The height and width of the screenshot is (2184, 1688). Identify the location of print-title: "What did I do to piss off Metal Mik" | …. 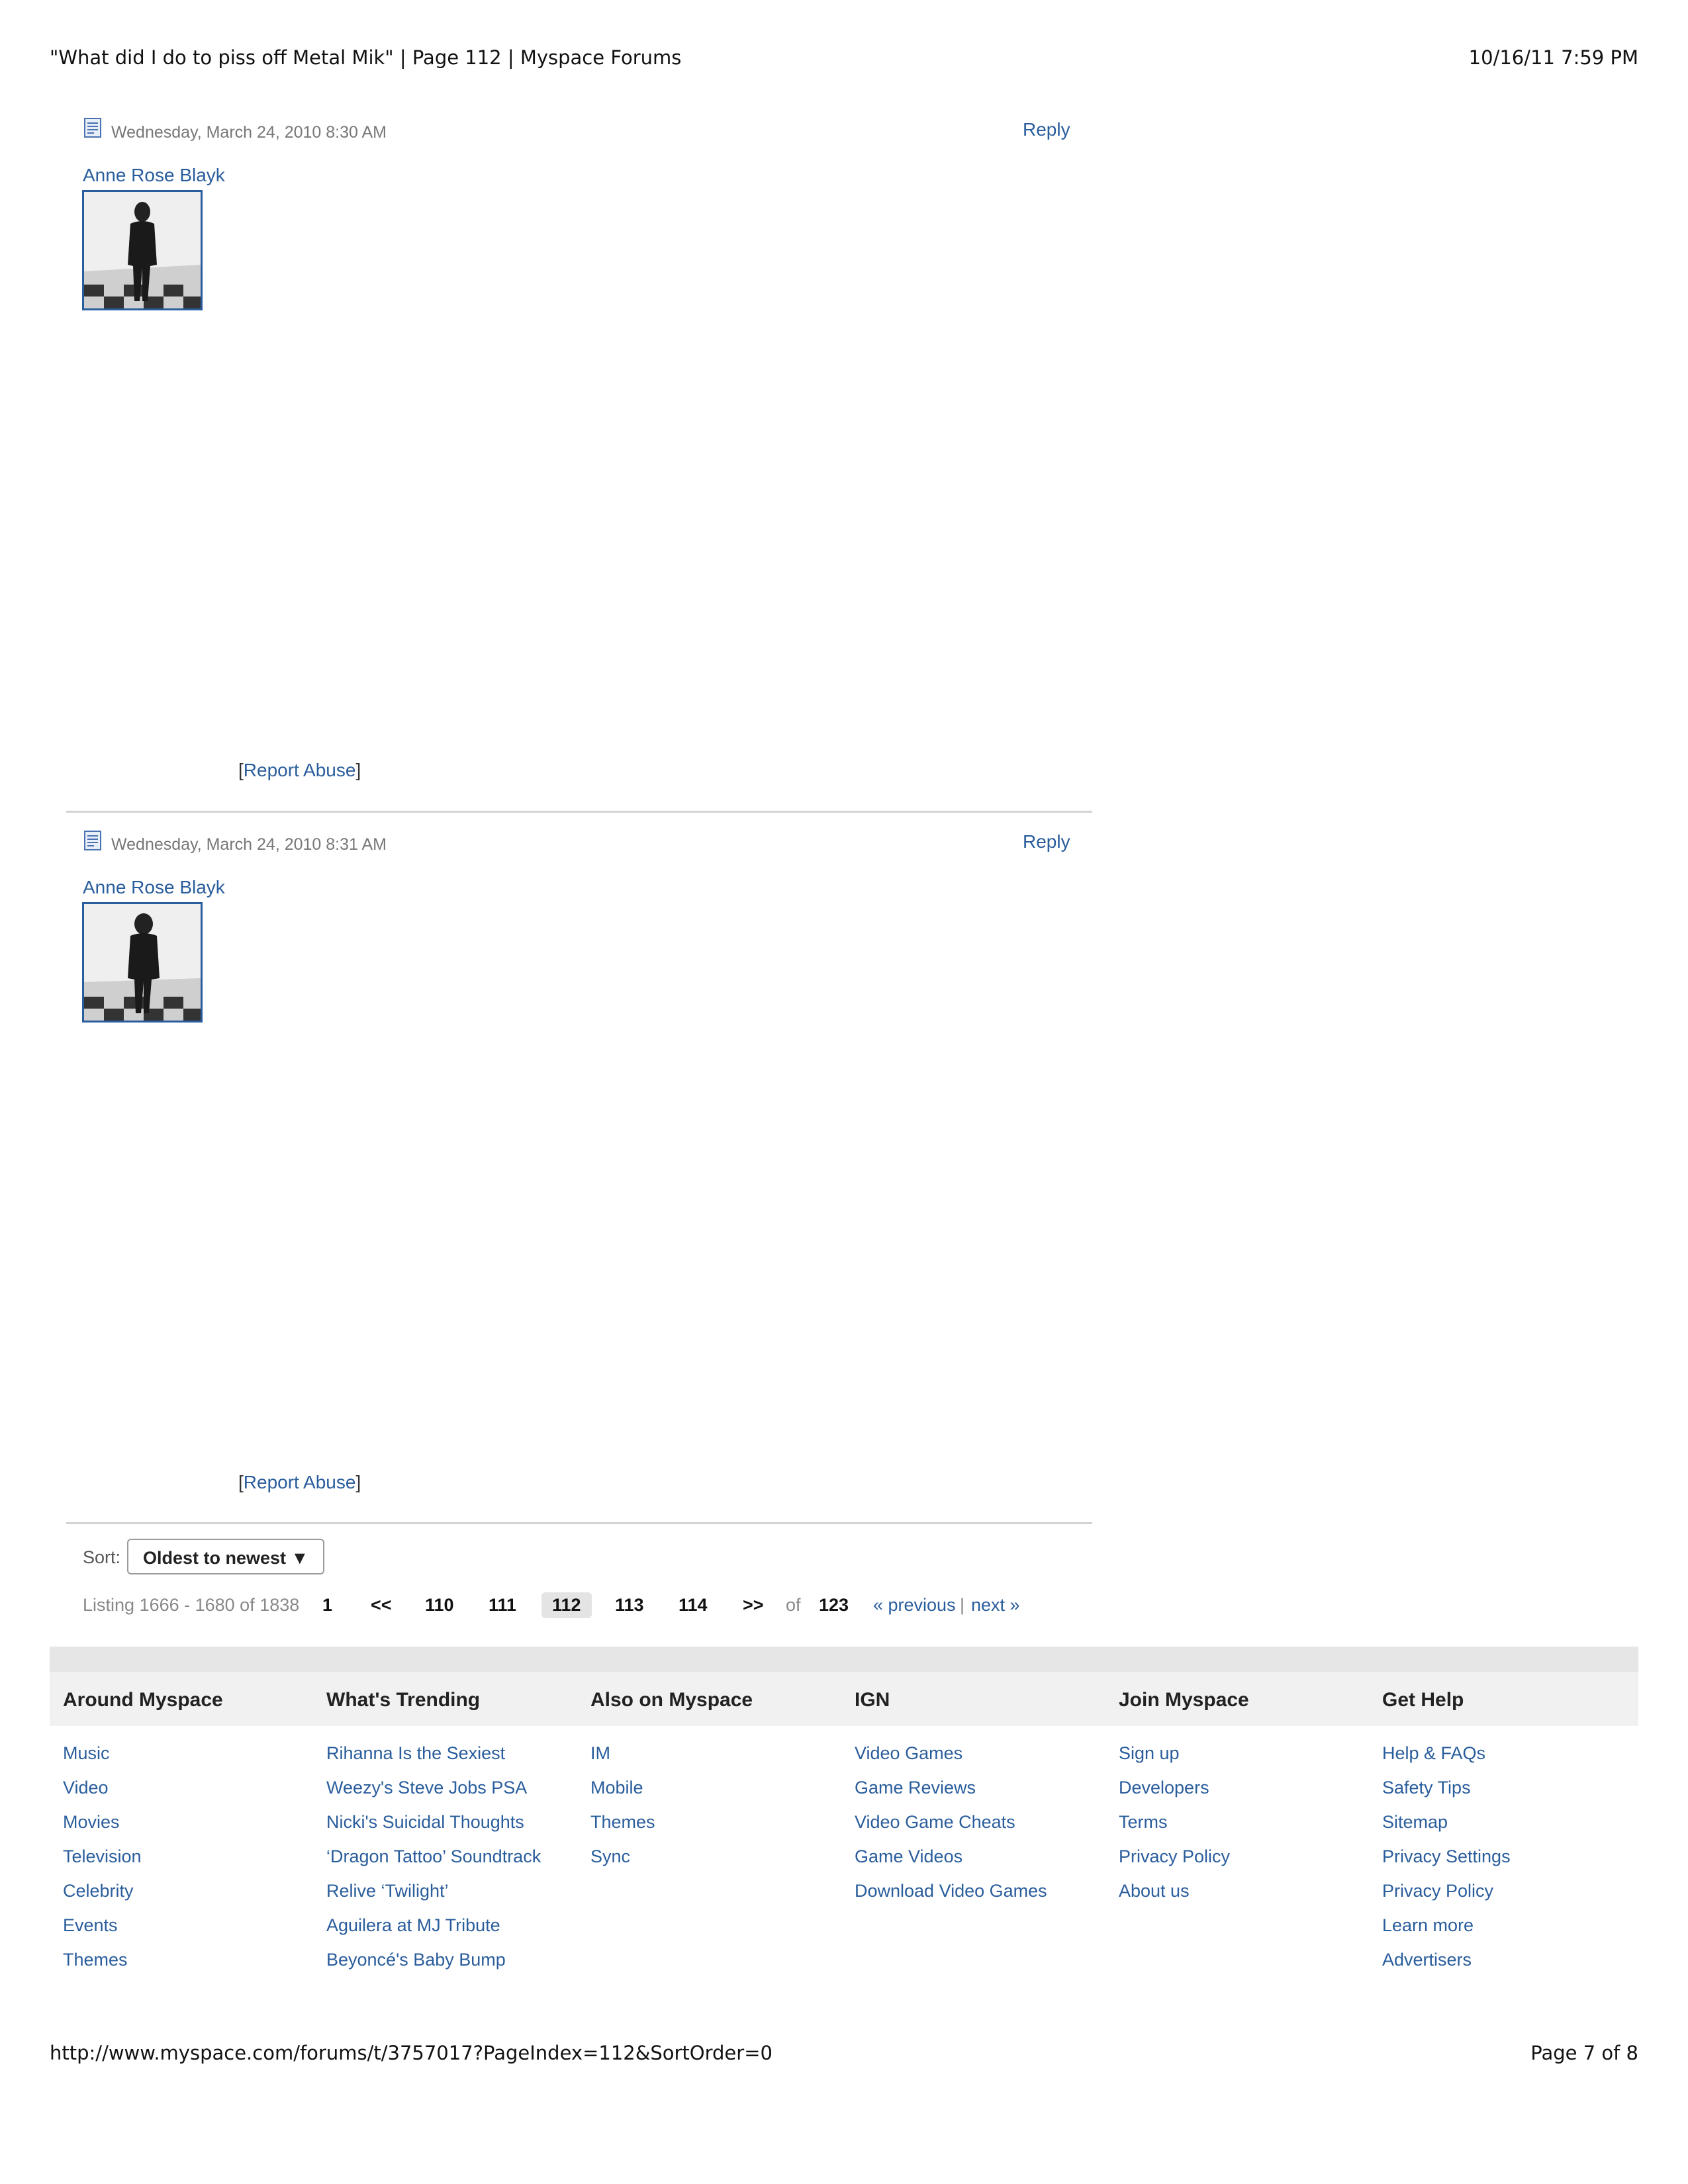
(366, 57).